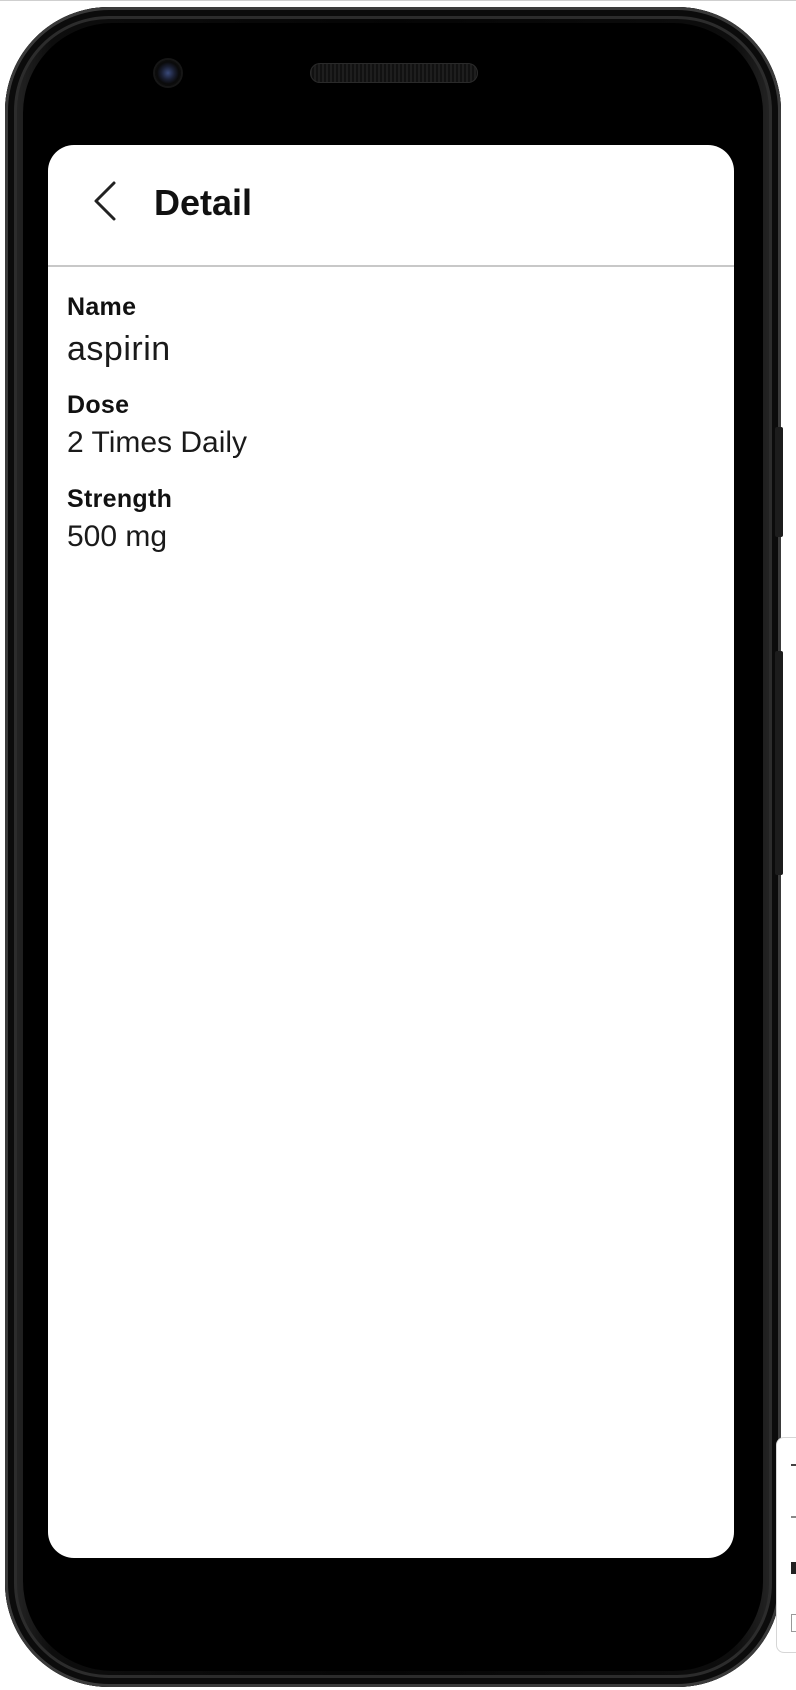 Image resolution: width=796 pixels, height=1690 pixels. I want to click on chevron-left-icon, so click(105, 201).